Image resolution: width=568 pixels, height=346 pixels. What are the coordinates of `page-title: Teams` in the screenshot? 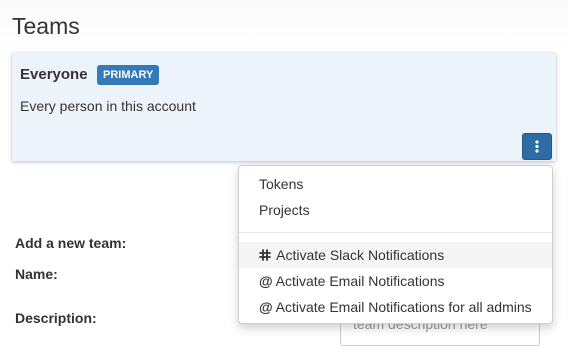 It's located at (46, 26).